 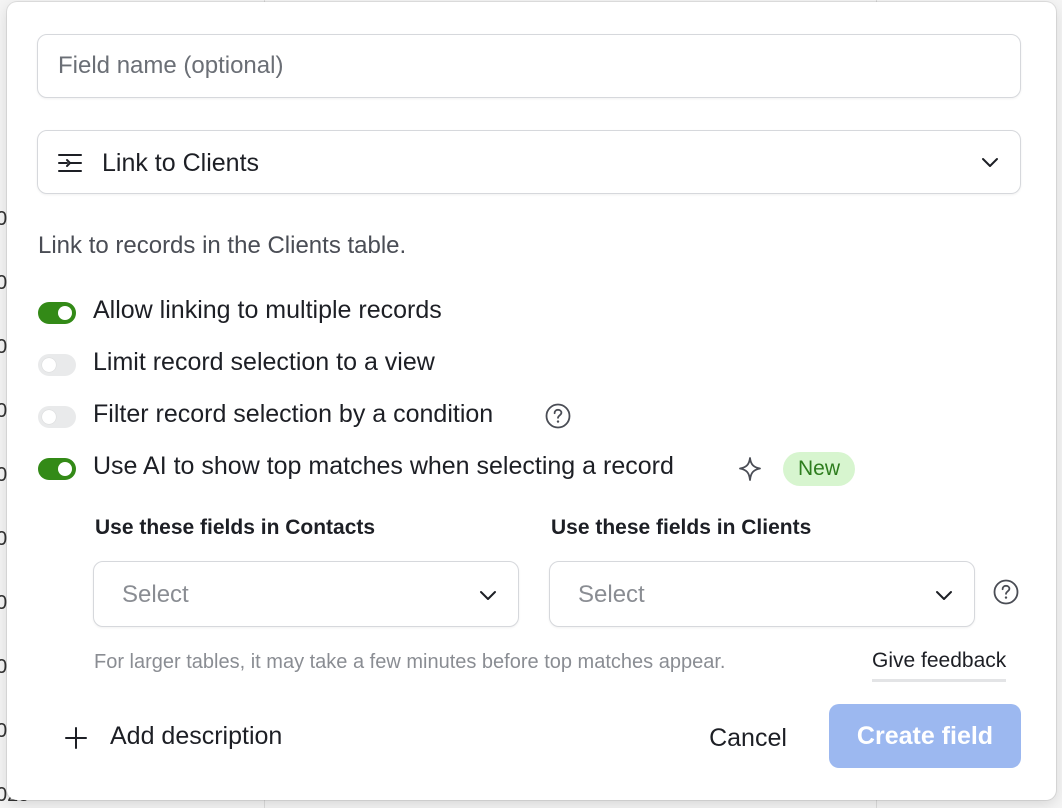 I want to click on filter-condition-toggle, so click(x=57, y=417).